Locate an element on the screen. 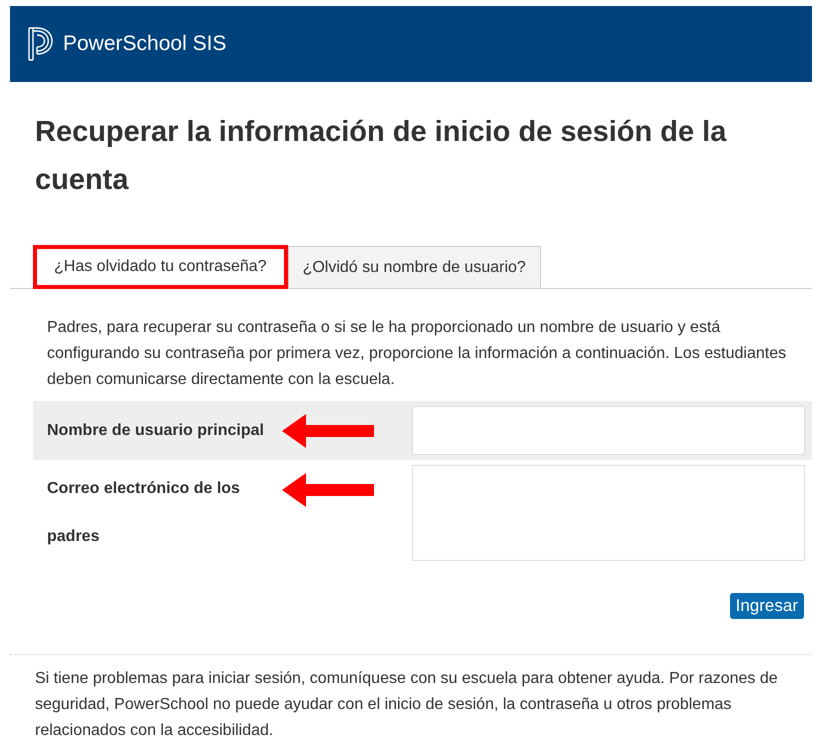 The height and width of the screenshot is (744, 822). field-label: Correo electrónico de los padres is located at coordinates (144, 513).